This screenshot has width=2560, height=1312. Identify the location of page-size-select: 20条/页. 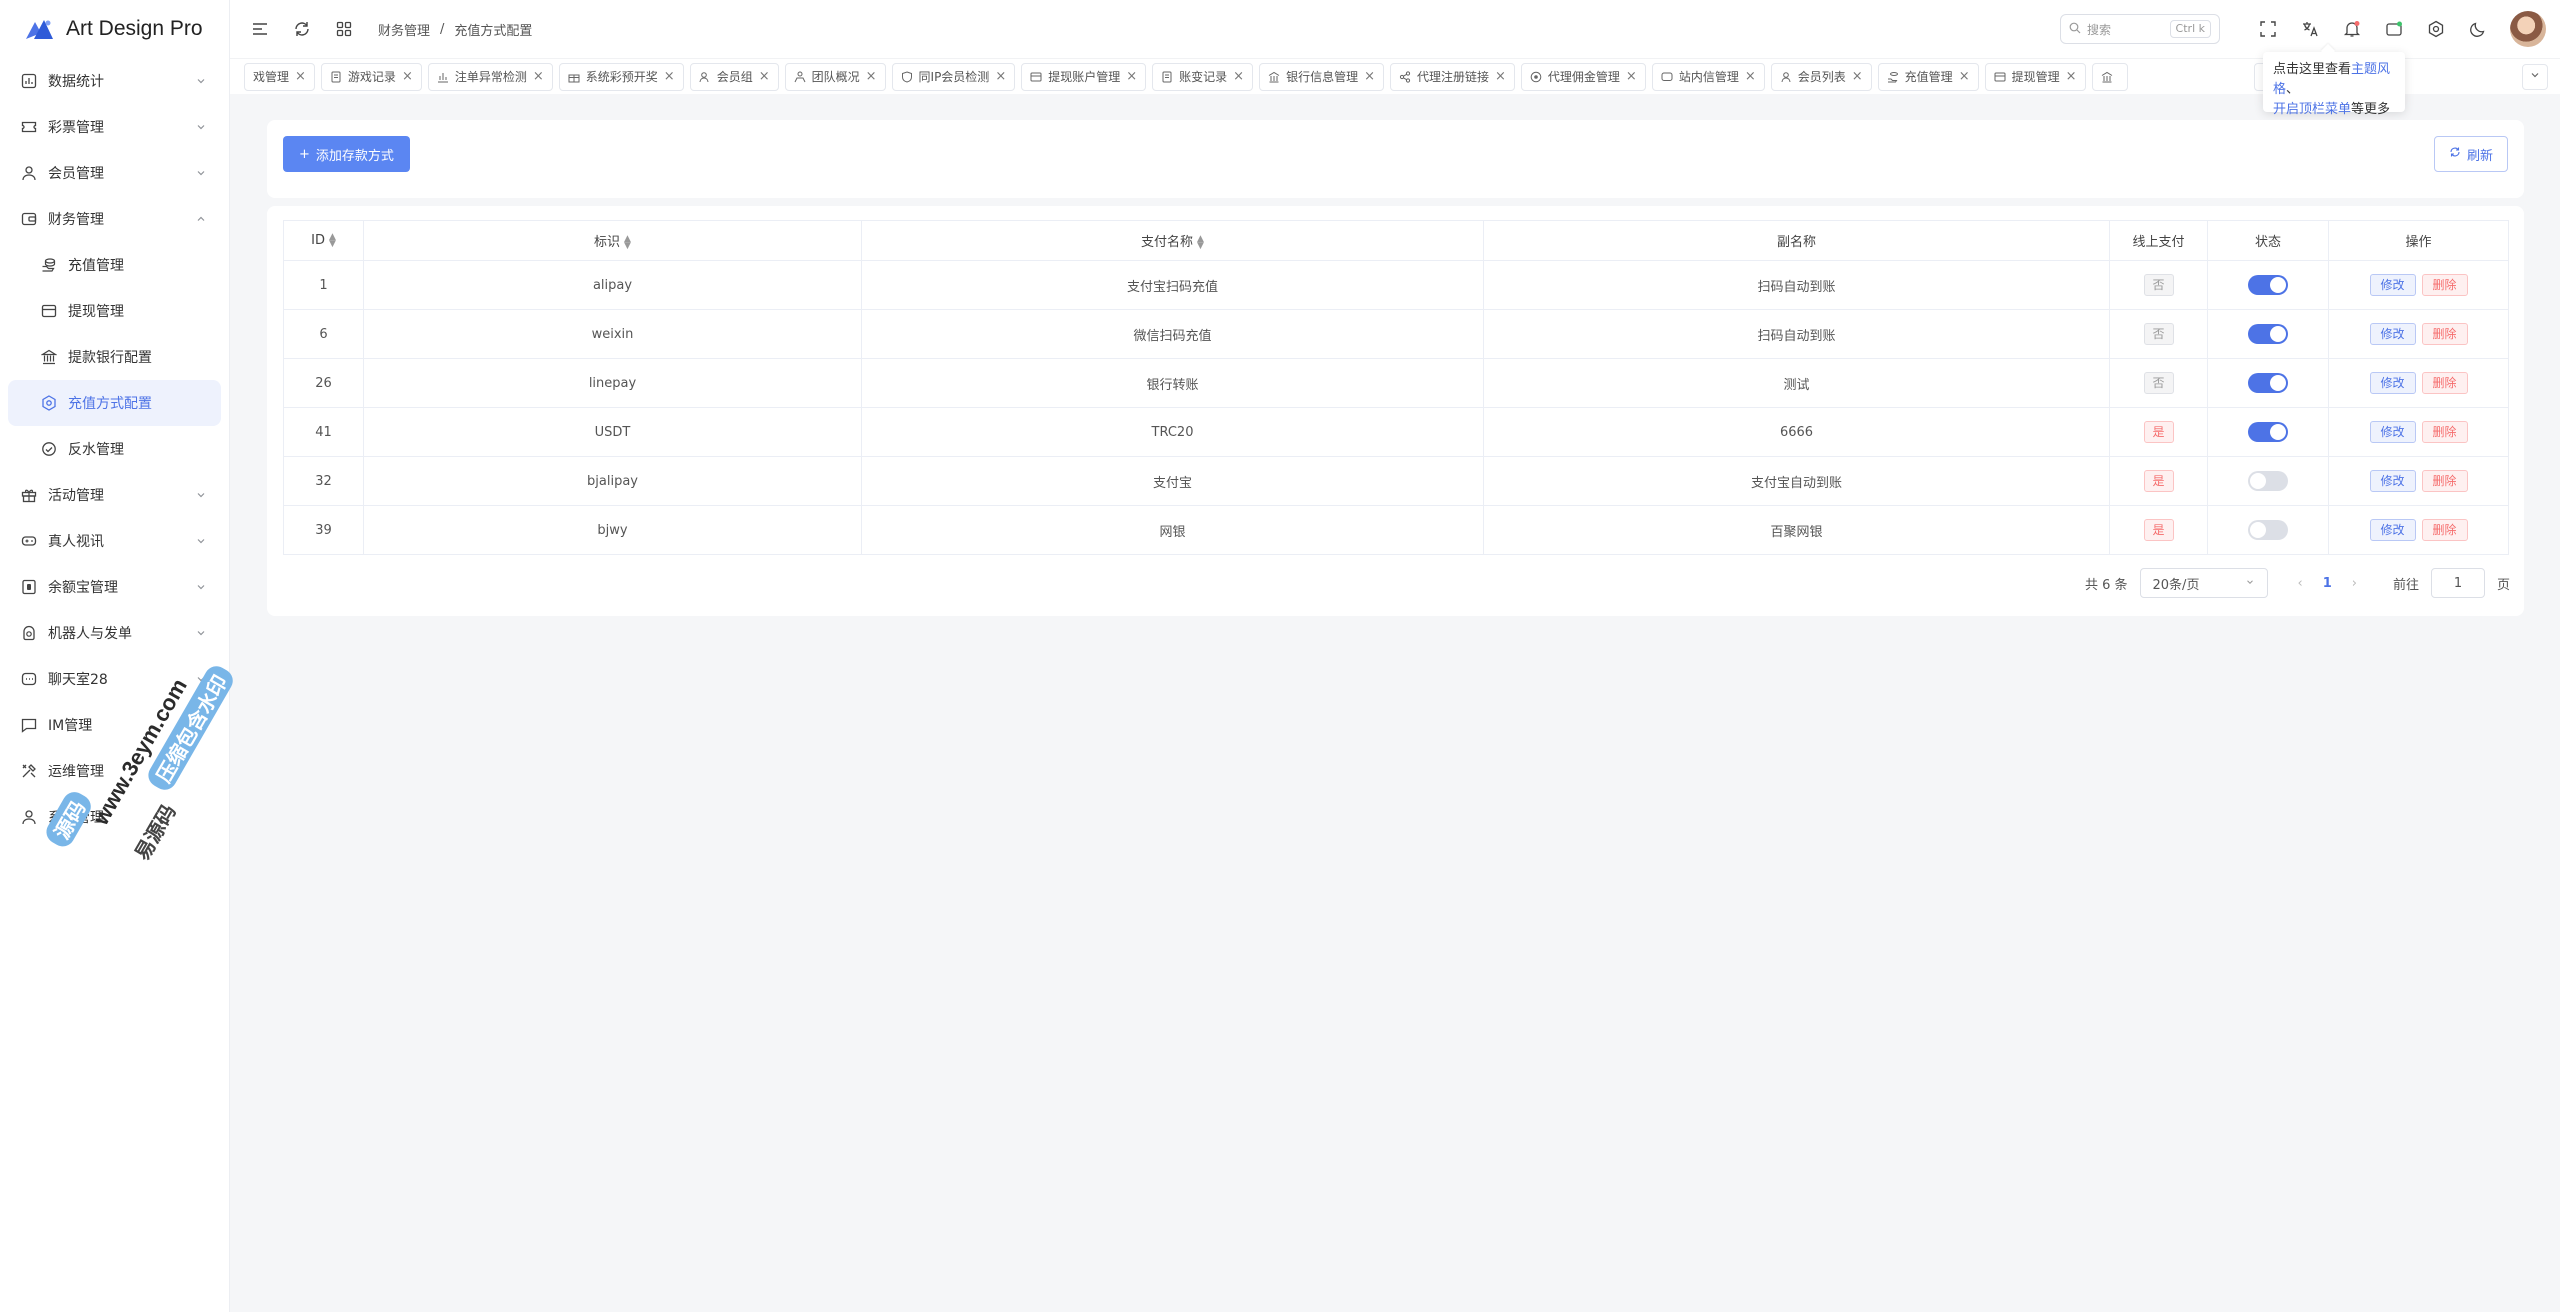
(2203, 583).